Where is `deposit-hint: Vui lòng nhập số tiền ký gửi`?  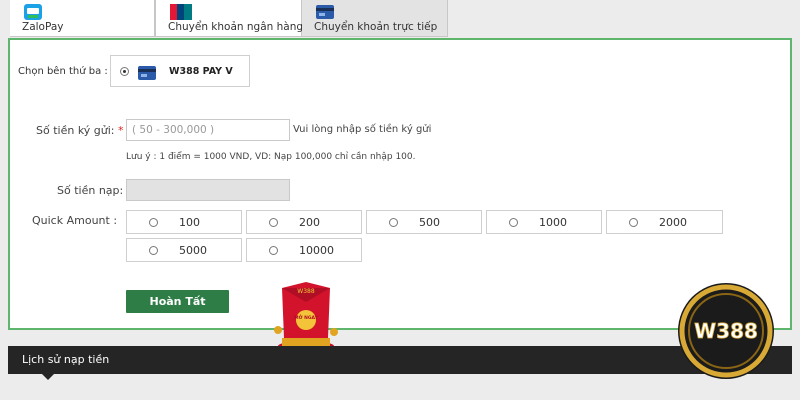 deposit-hint: Vui lòng nhập số tiền ký gửi is located at coordinates (362, 129).